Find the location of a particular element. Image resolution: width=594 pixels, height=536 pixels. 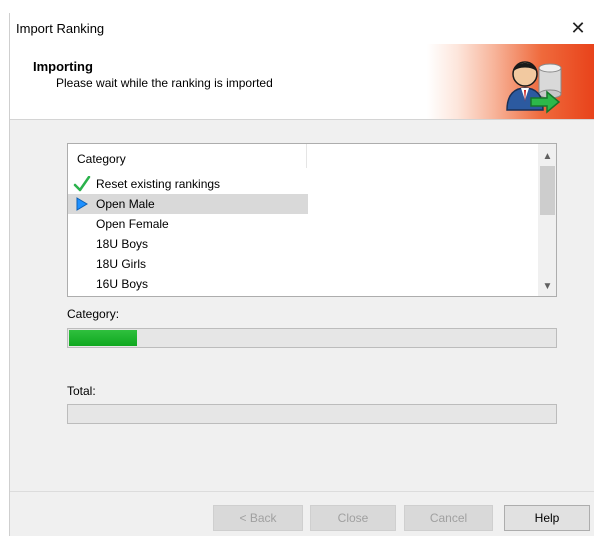

total-progress-bar is located at coordinates (312, 414).